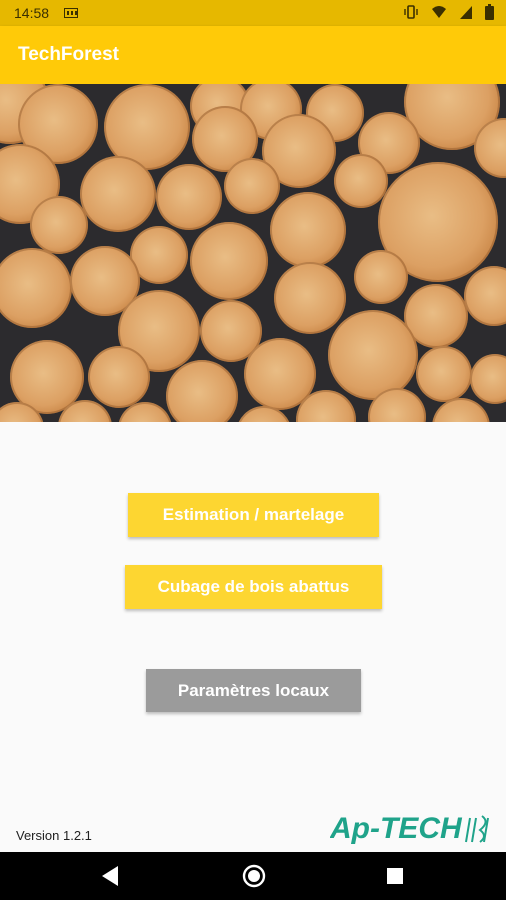  What do you see at coordinates (448, 12) in the screenshot?
I see `status-icons` at bounding box center [448, 12].